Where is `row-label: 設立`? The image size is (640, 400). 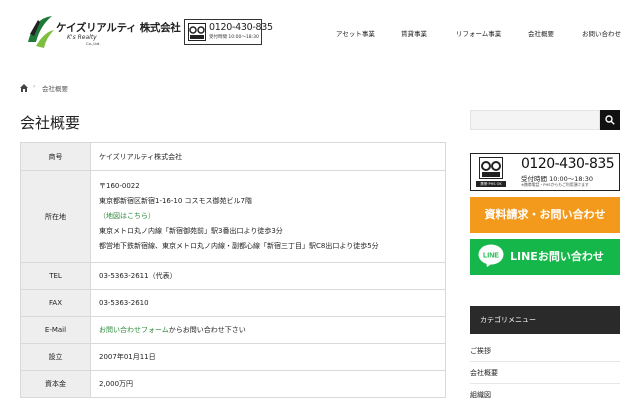 row-label: 設立 is located at coordinates (55, 357).